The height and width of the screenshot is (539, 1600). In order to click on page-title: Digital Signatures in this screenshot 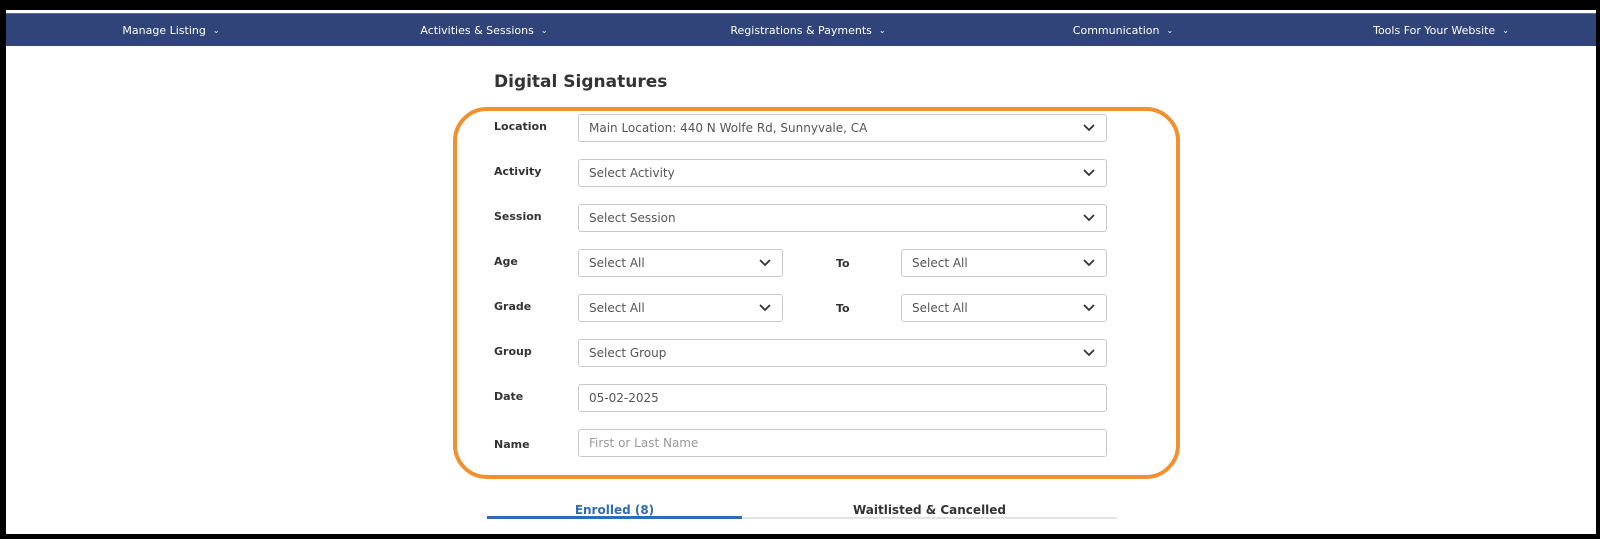, I will do `click(581, 82)`.